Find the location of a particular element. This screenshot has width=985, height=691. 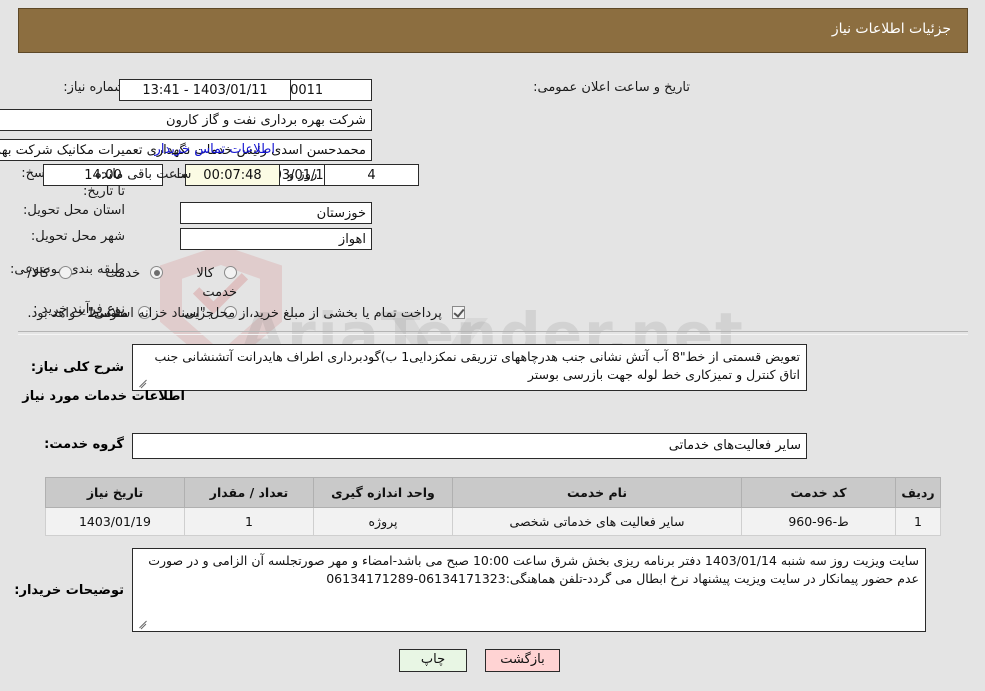

col-quantity: تعداد / مقدار is located at coordinates (249, 492).